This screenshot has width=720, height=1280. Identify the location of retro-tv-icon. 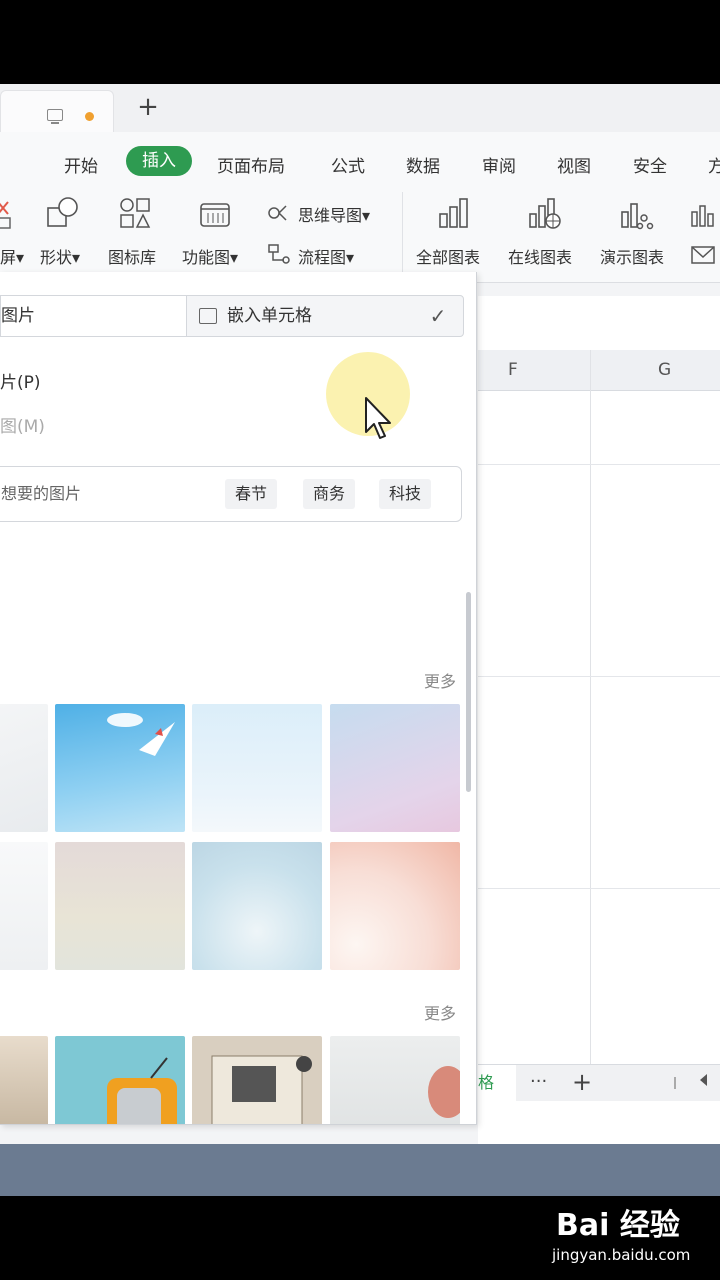
(142, 1090).